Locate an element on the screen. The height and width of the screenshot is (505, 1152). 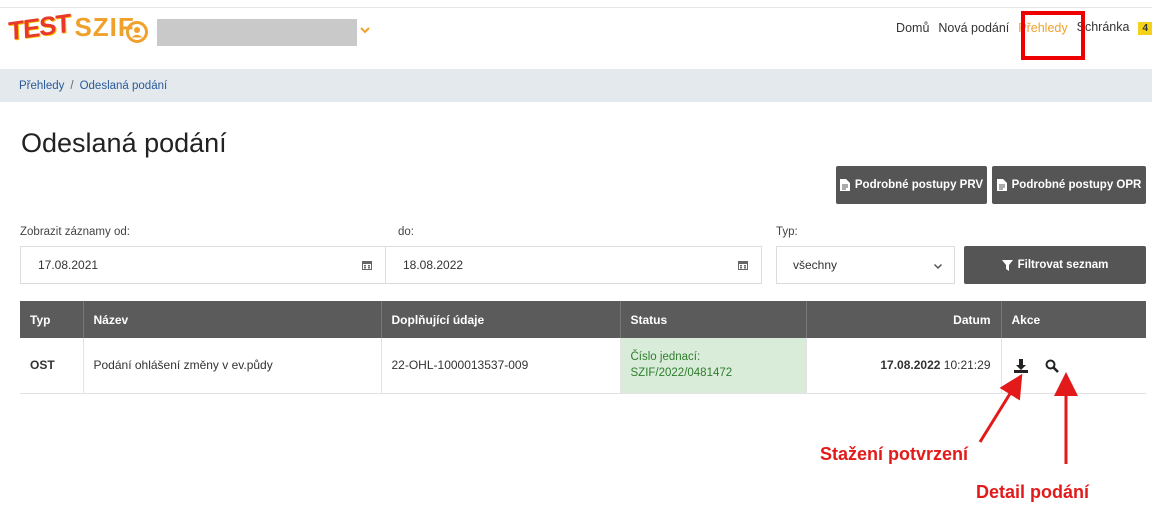
annotation-download: Stažení potvrzení is located at coordinates (894, 454).